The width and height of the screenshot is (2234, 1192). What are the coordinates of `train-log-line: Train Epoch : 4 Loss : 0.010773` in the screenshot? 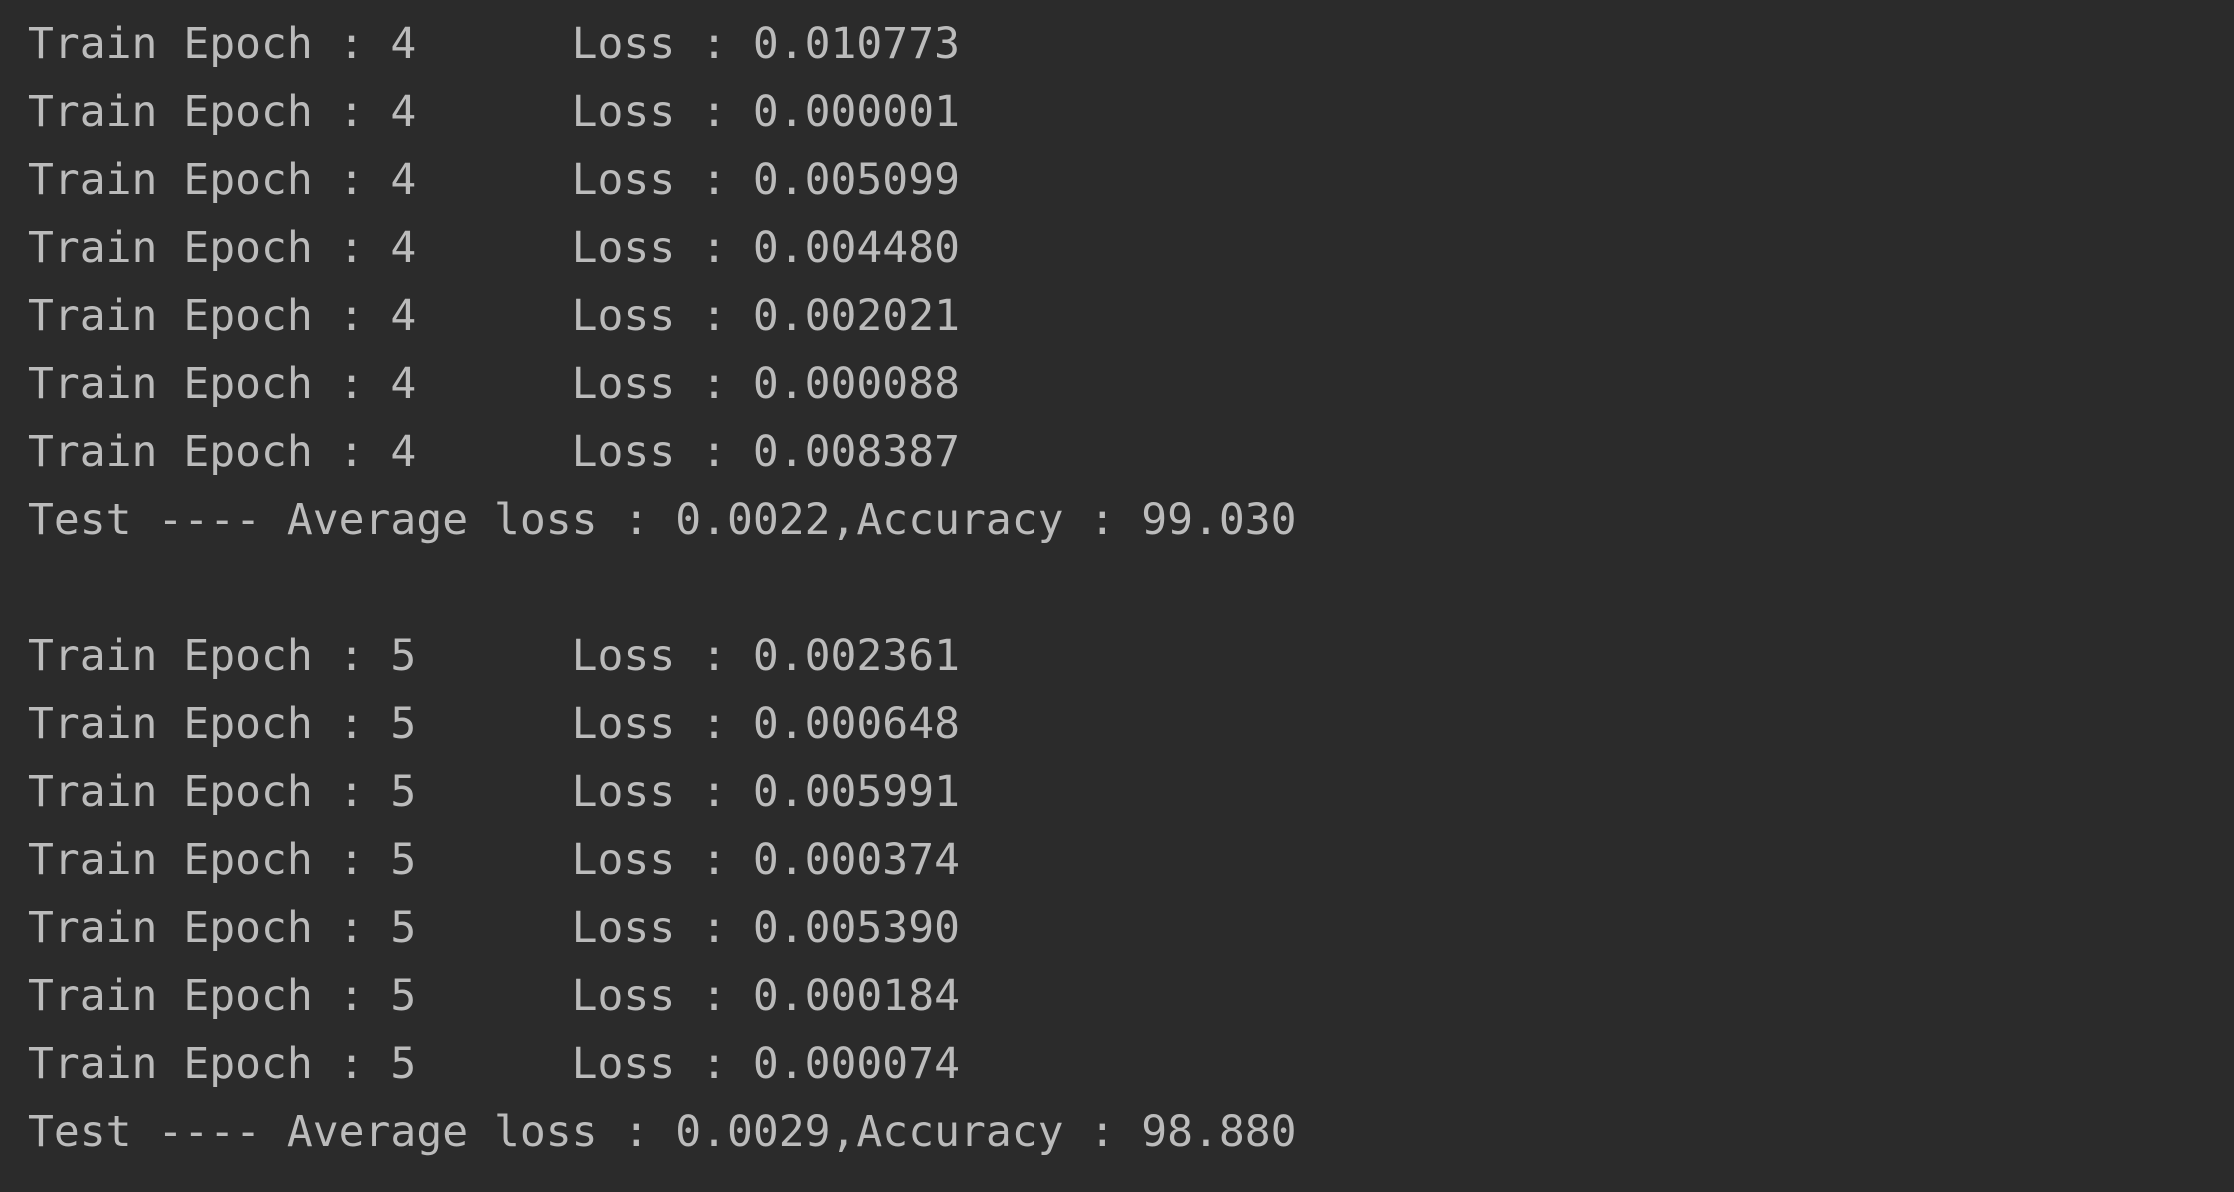 It's located at (494, 44).